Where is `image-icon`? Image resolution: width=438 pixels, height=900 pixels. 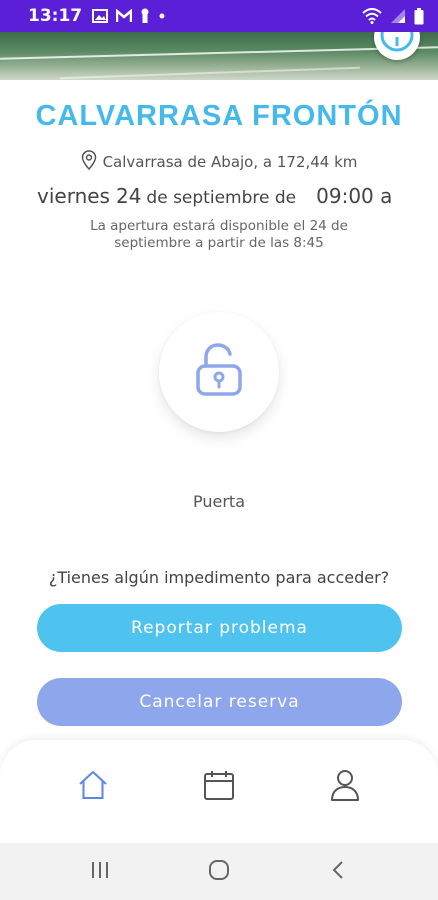 image-icon is located at coordinates (100, 16).